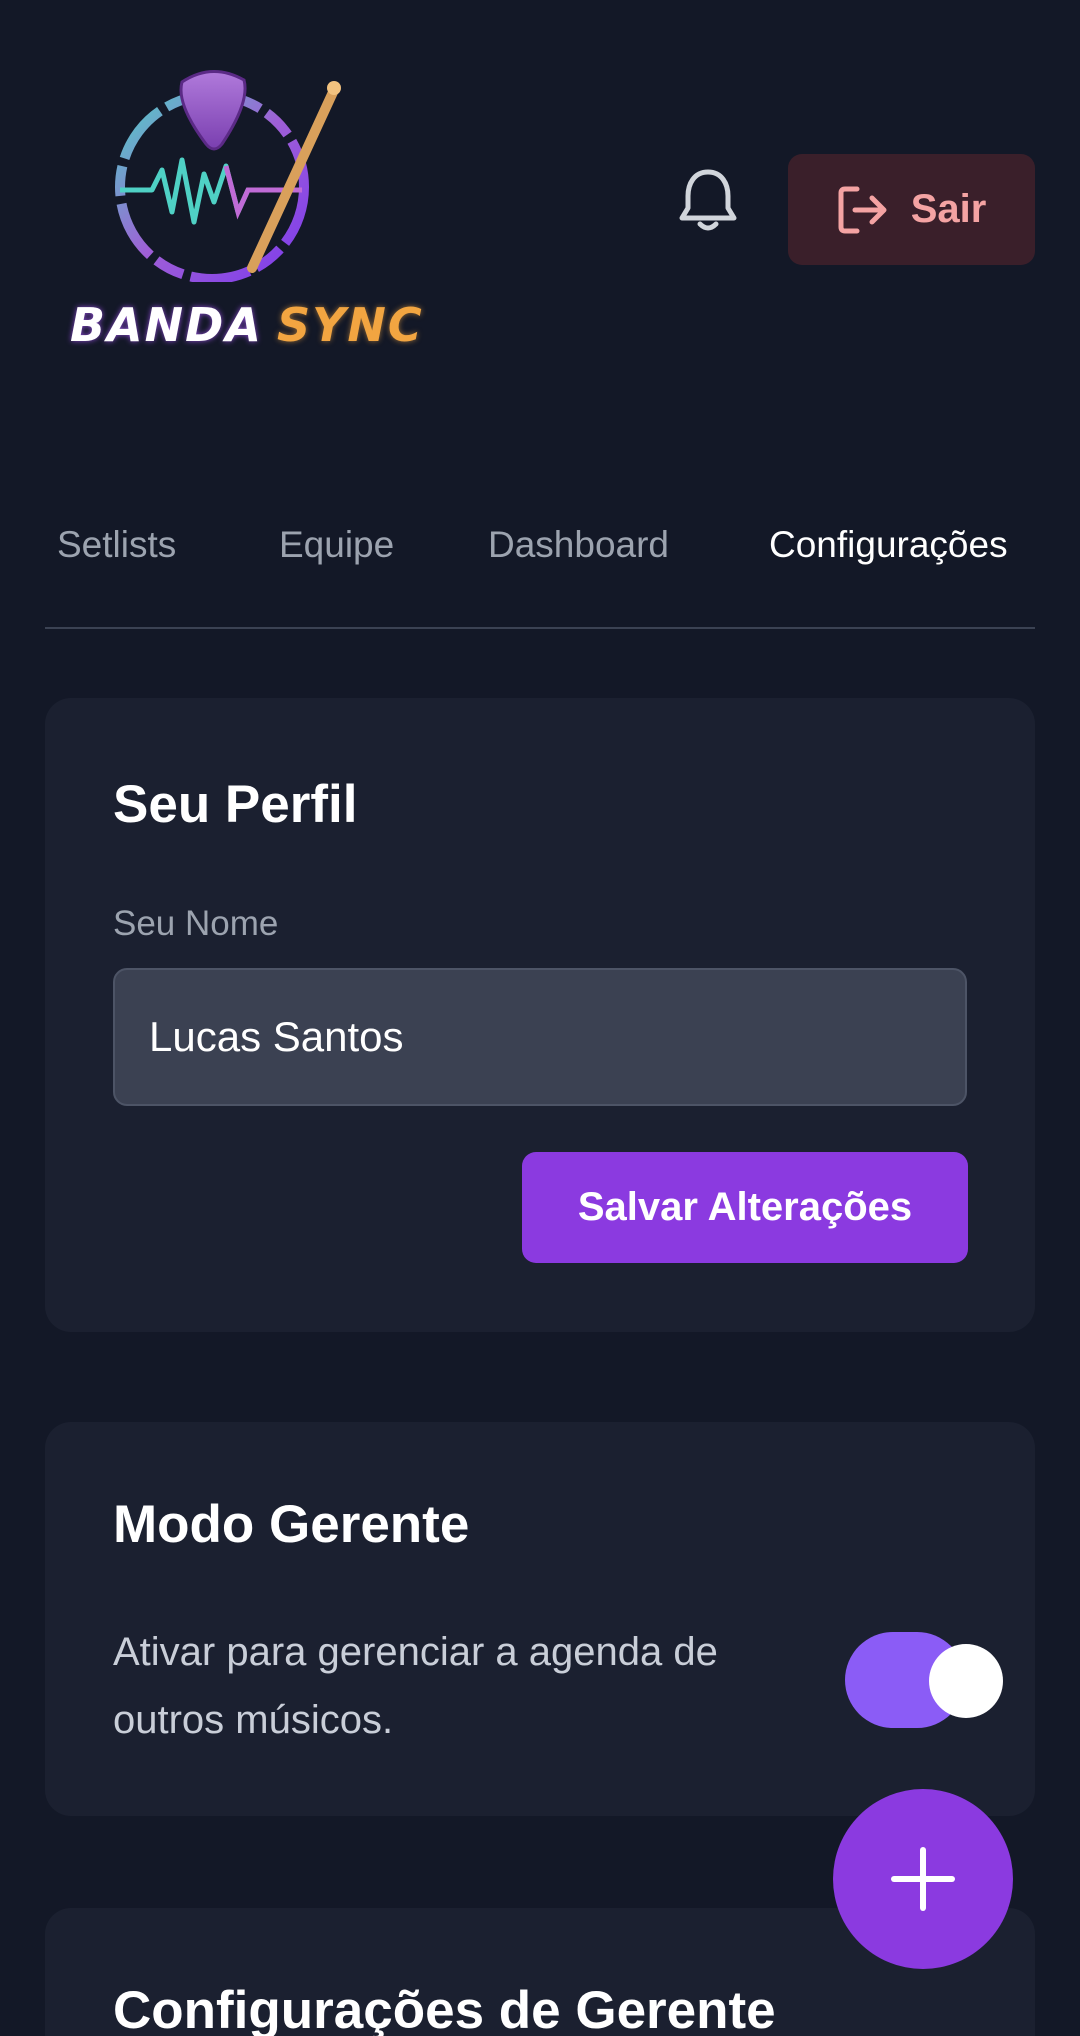 Image resolution: width=1080 pixels, height=2036 pixels. Describe the element at coordinates (336, 545) in the screenshot. I see `tab-equipe: Equipe` at that location.